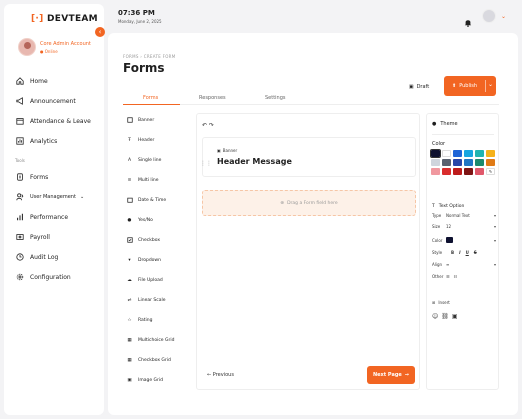 This screenshot has height=419, width=522. What do you see at coordinates (150, 160) in the screenshot?
I see `palette-label: Single line` at bounding box center [150, 160].